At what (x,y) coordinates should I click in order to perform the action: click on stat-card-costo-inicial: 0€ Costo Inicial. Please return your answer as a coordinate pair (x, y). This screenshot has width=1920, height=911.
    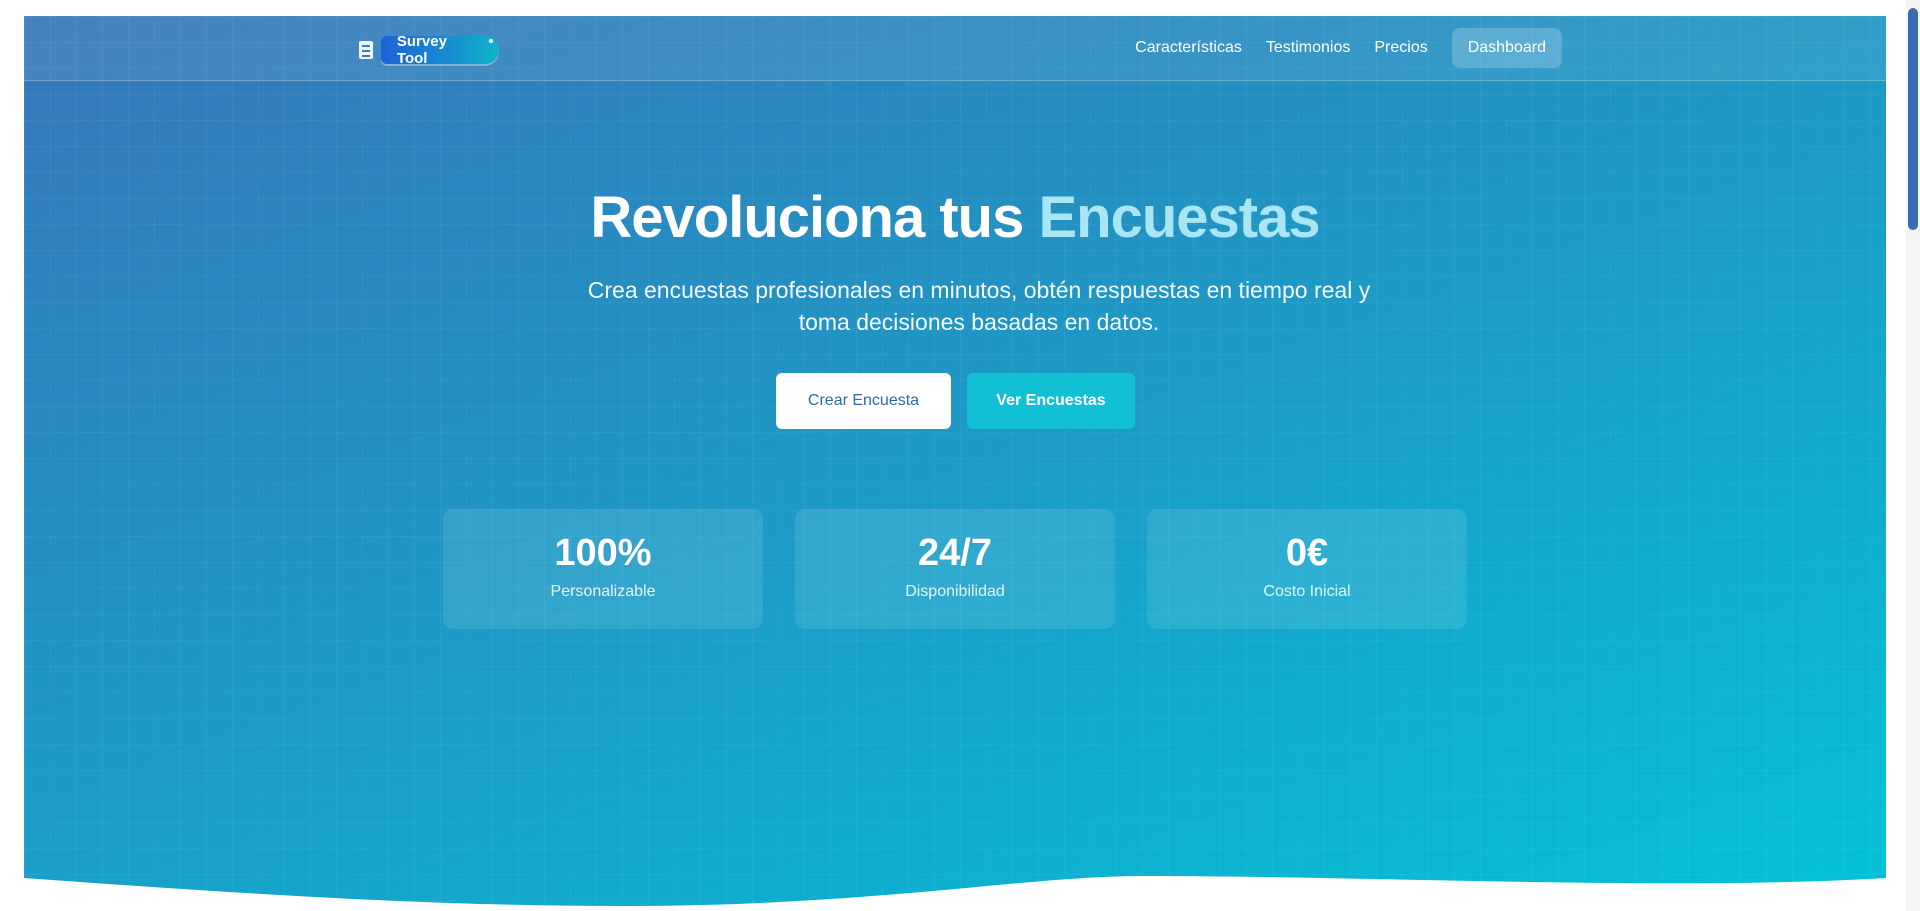
    Looking at the image, I should click on (1307, 569).